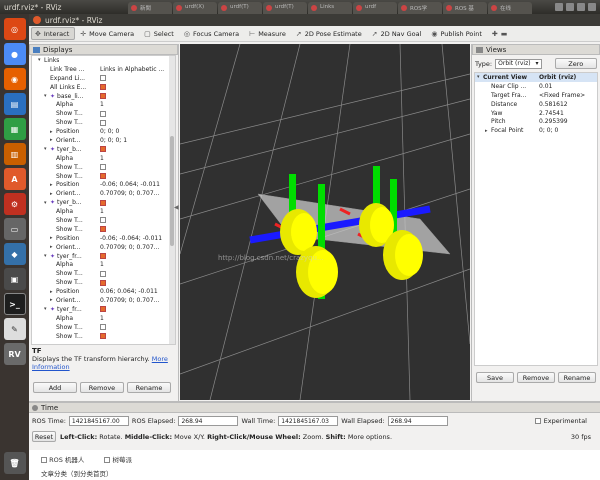 The width and height of the screenshot is (600, 480). What do you see at coordinates (268, 33) in the screenshot?
I see `tool-measure: ⊢ Measure` at bounding box center [268, 33].